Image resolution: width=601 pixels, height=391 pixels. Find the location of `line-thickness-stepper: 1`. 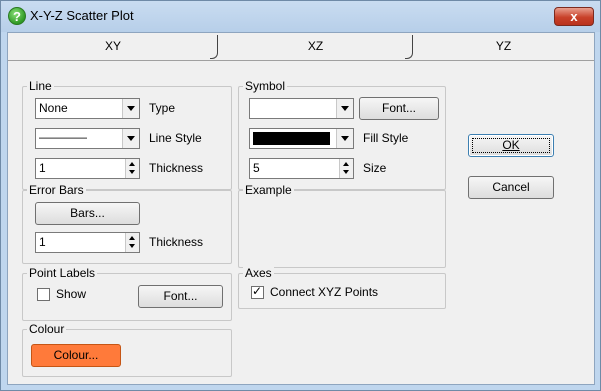

line-thickness-stepper: 1 is located at coordinates (87, 168).